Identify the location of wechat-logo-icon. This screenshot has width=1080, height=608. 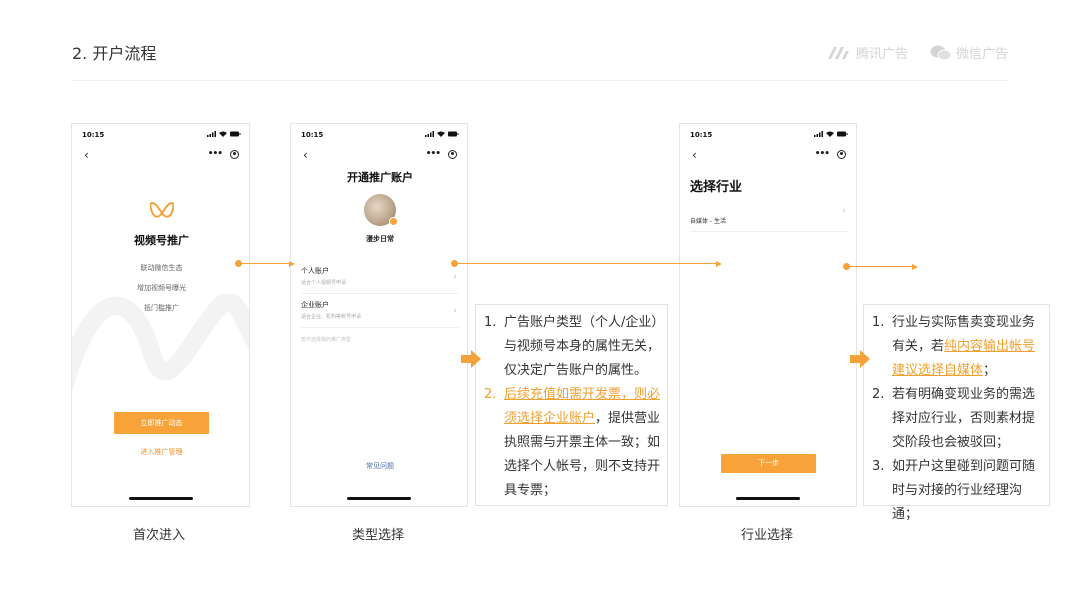
(941, 52).